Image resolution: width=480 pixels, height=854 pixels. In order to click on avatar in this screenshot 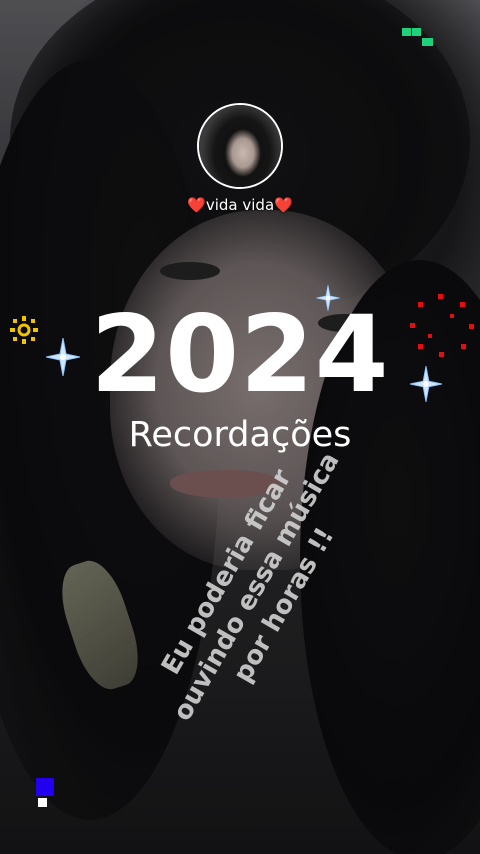, I will do `click(240, 146)`.